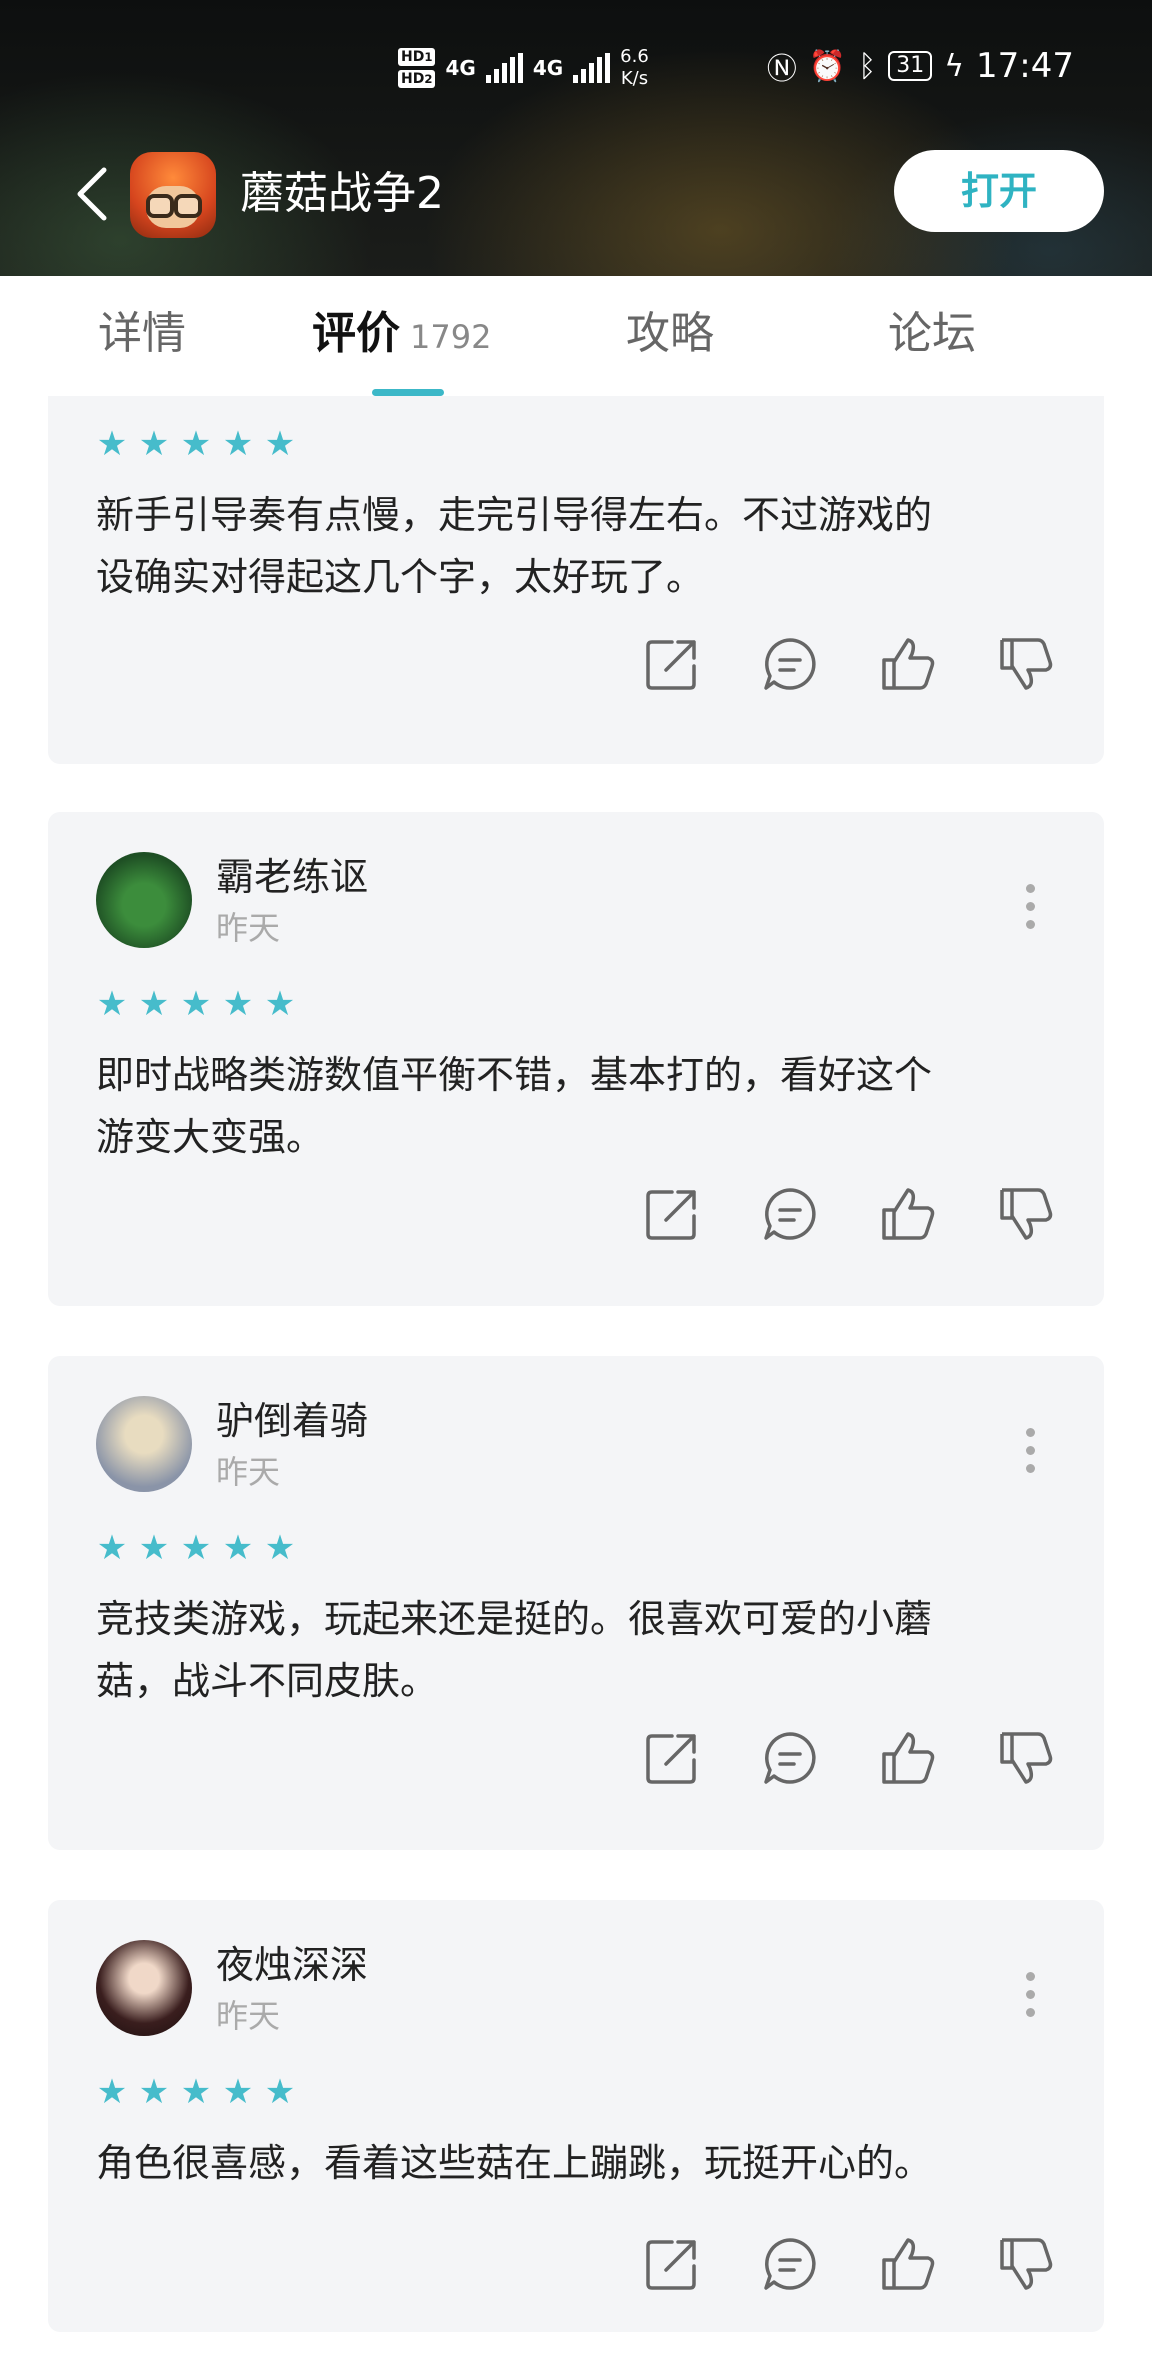  I want to click on tab-indicator, so click(408, 392).